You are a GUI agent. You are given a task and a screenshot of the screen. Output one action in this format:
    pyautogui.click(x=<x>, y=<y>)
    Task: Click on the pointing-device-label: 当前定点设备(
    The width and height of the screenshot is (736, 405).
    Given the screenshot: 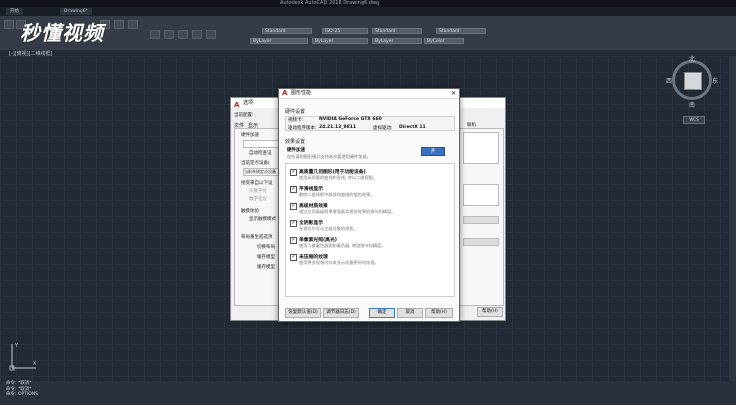 What is the action you would take?
    pyautogui.click(x=255, y=163)
    